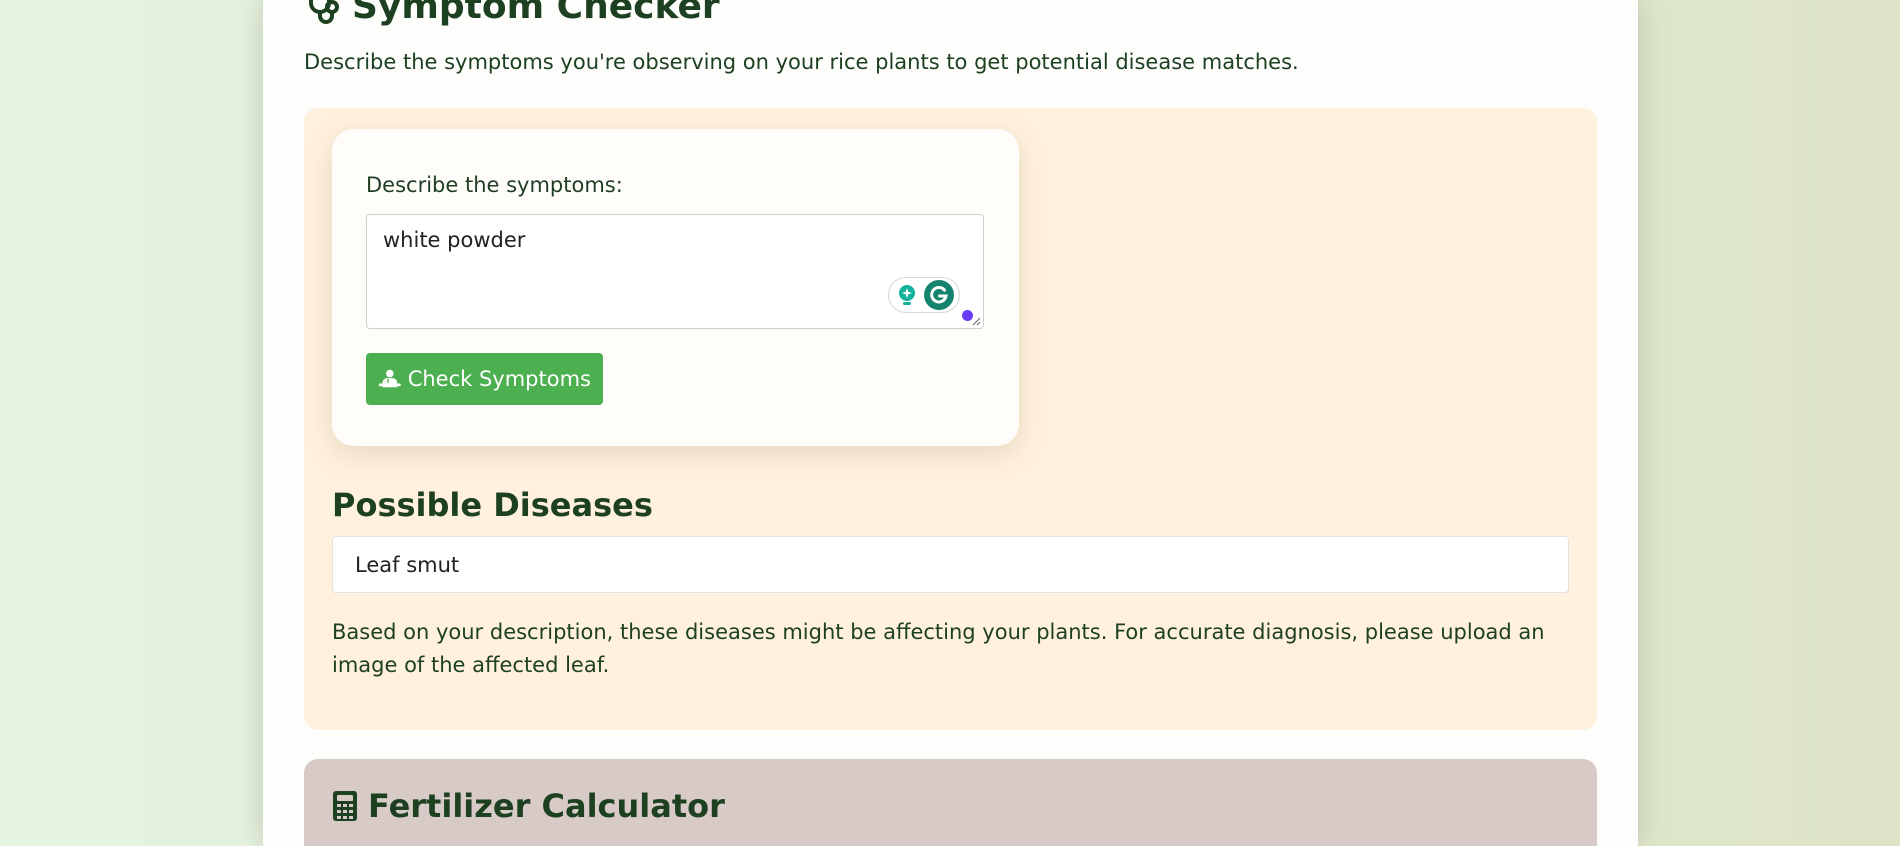  I want to click on check-symptoms-label: Check Symptoms, so click(499, 379).